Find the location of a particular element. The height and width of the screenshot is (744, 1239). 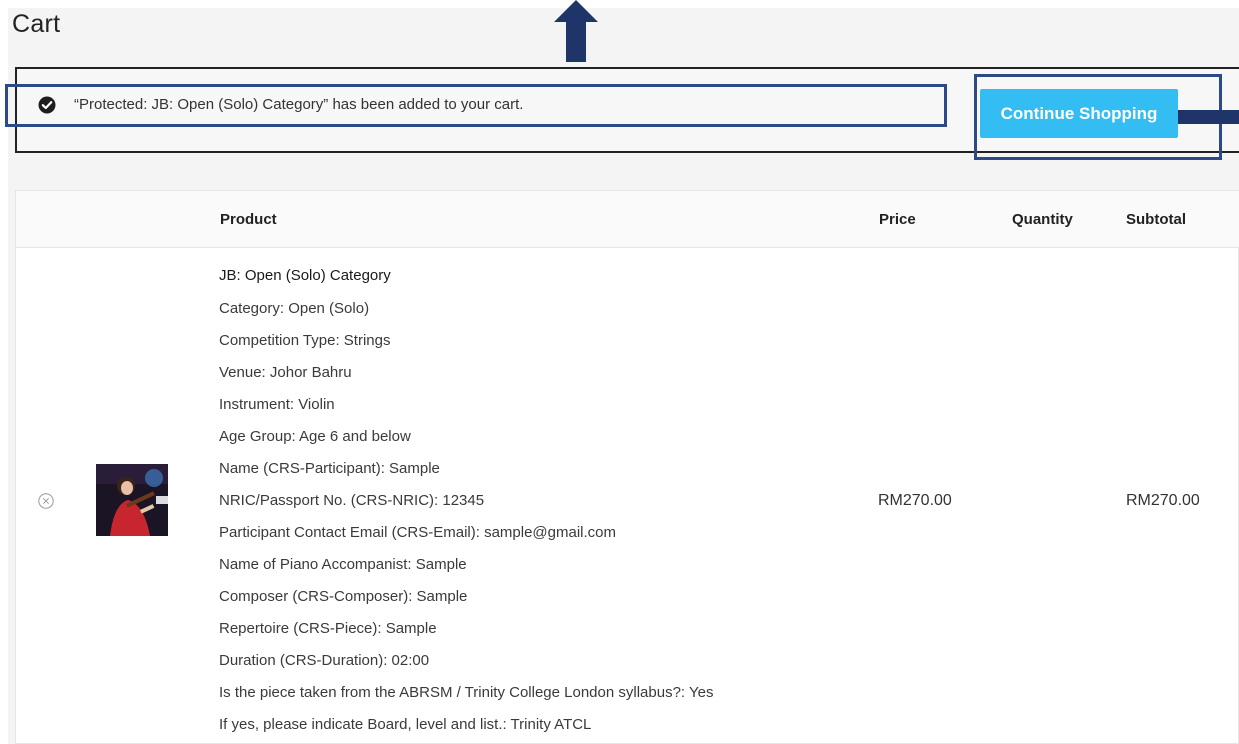

meta-venue: Venue: Johor Bahru is located at coordinates (285, 372).